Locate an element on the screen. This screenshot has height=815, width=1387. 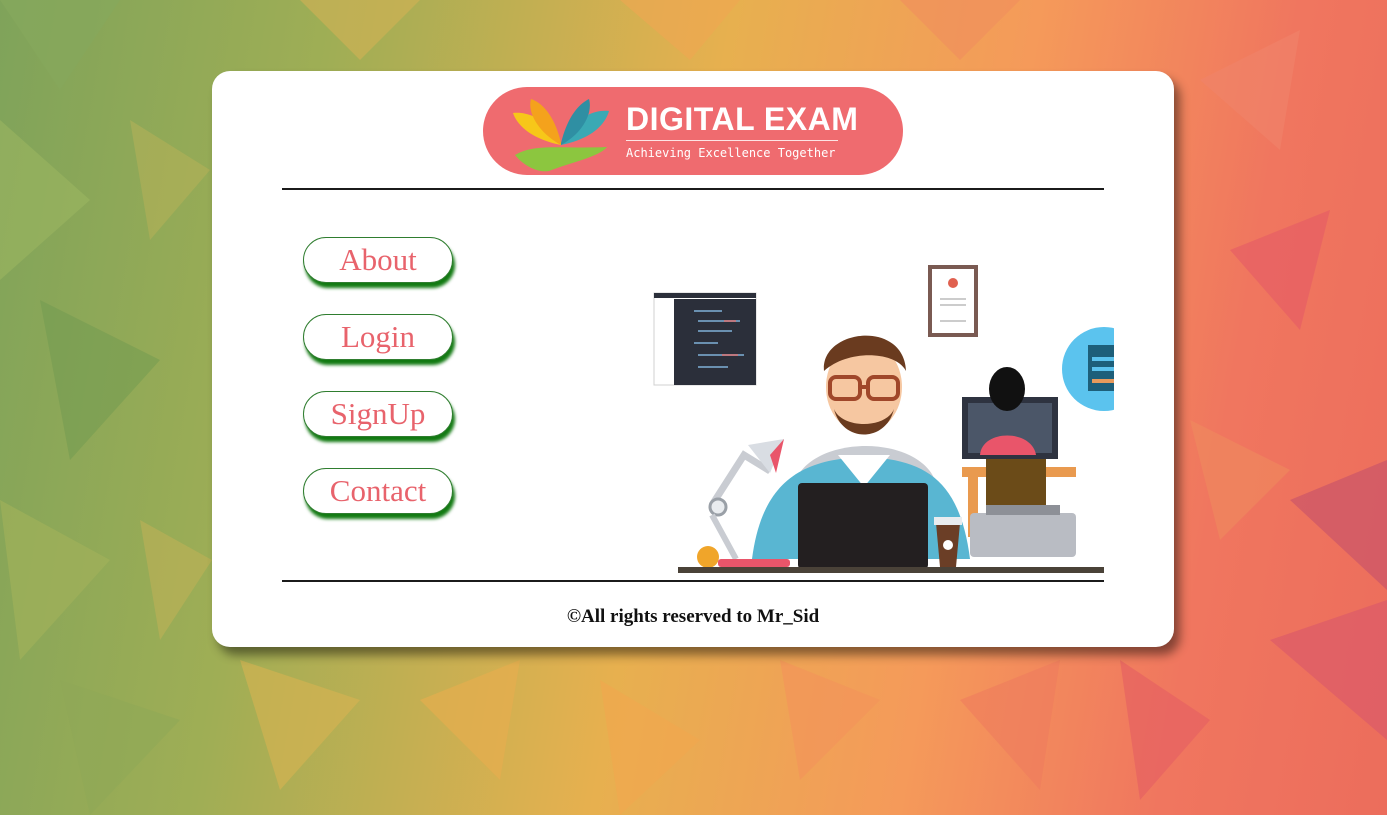
footer-copyright: ©All rights reserved to Mr_Sid is located at coordinates (693, 616).